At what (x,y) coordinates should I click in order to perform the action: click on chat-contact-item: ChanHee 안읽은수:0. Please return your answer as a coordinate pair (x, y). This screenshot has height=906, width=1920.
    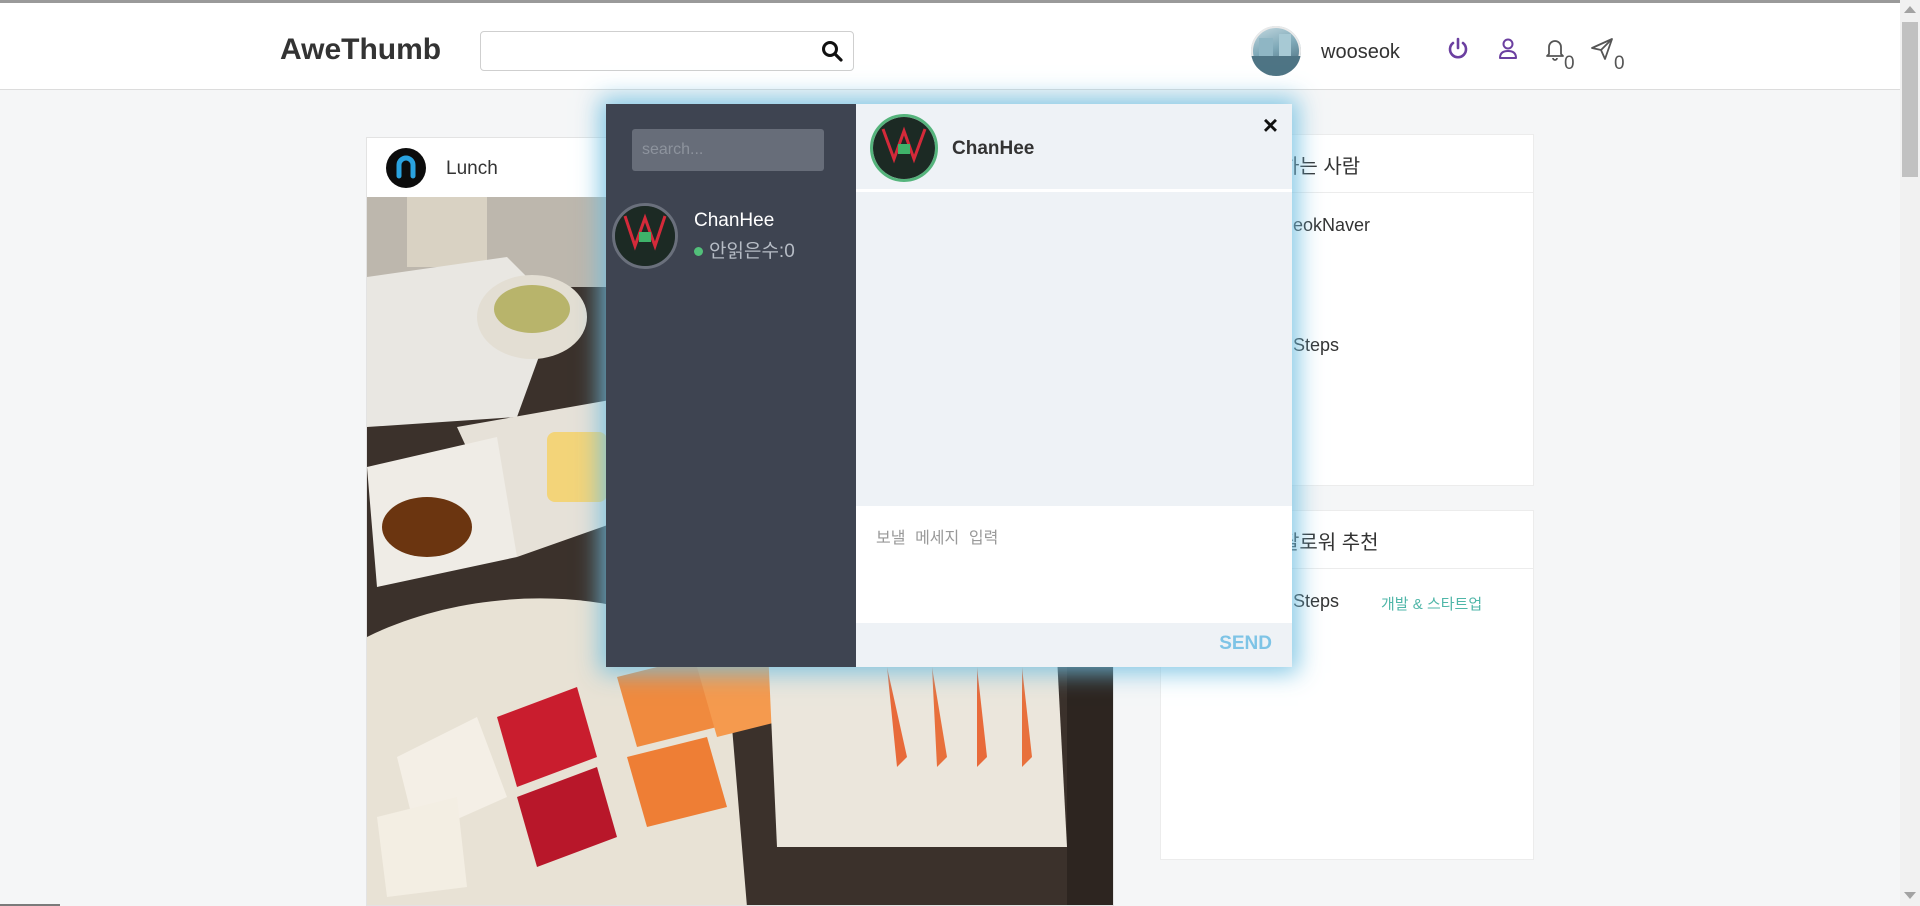
    Looking at the image, I should click on (732, 240).